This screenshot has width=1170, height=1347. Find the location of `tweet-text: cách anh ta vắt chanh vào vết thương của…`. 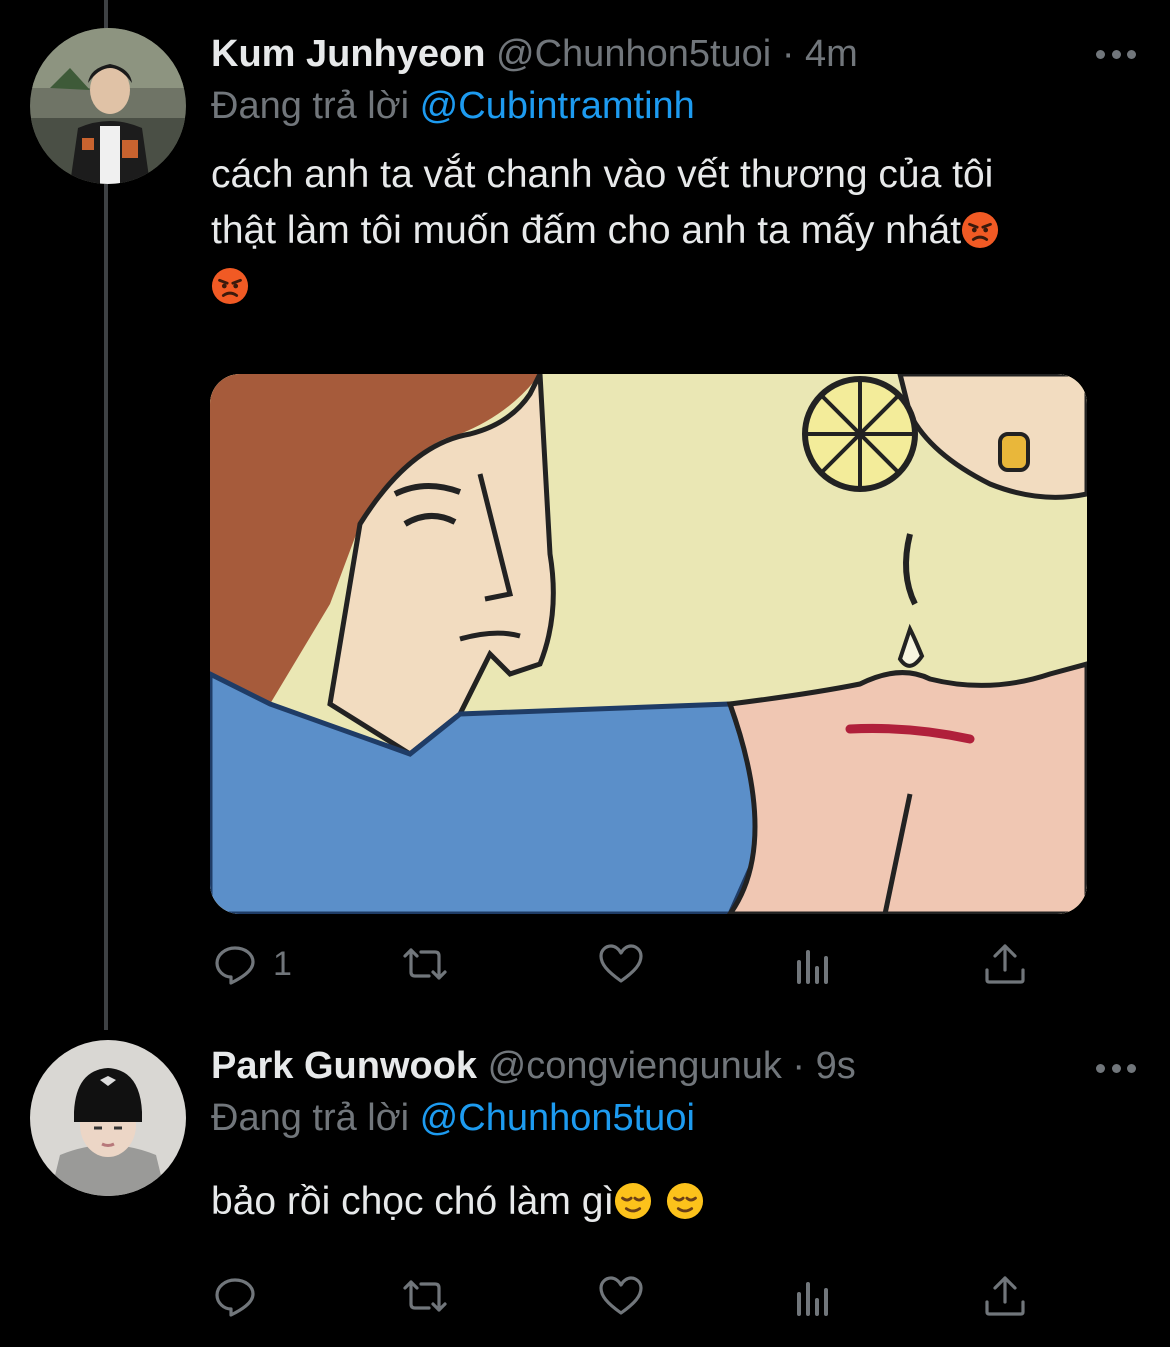

tweet-text: cách anh ta vắt chanh vào vết thương của… is located at coordinates (661, 231).